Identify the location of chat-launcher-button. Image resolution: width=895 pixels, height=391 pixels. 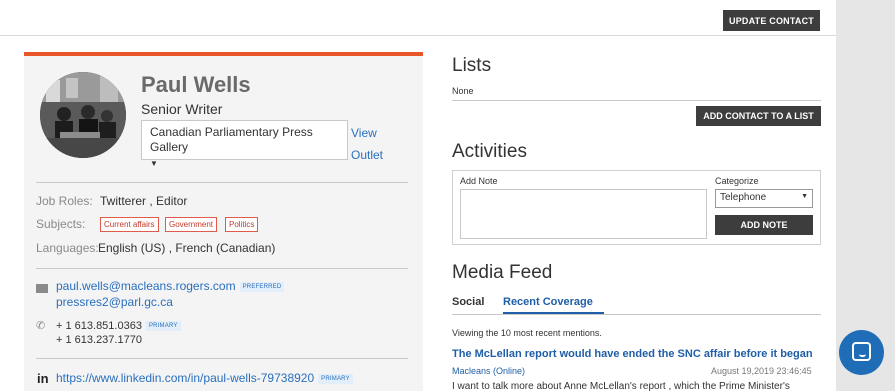
(861, 352).